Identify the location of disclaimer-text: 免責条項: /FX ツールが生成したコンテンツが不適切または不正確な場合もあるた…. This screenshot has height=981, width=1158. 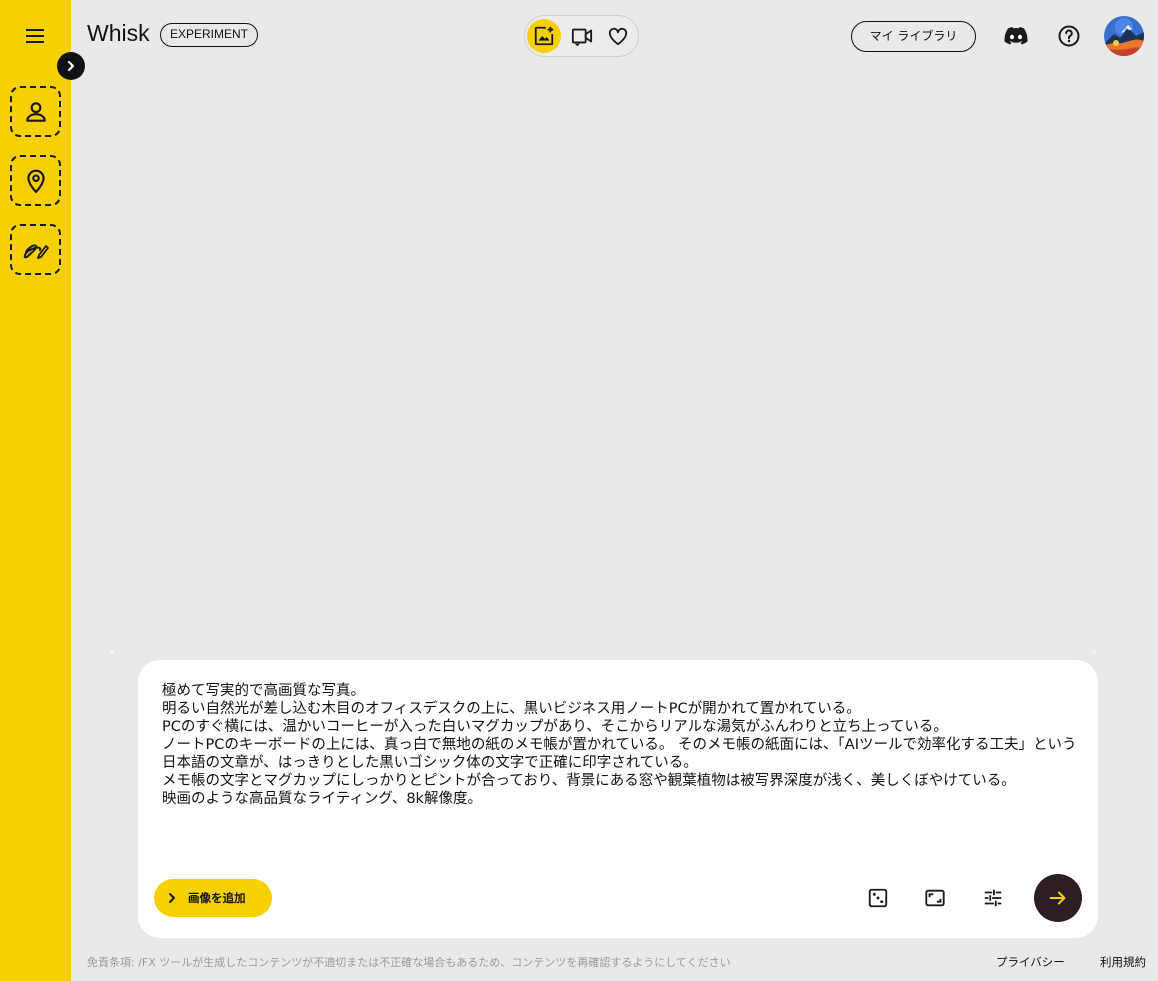
(409, 962).